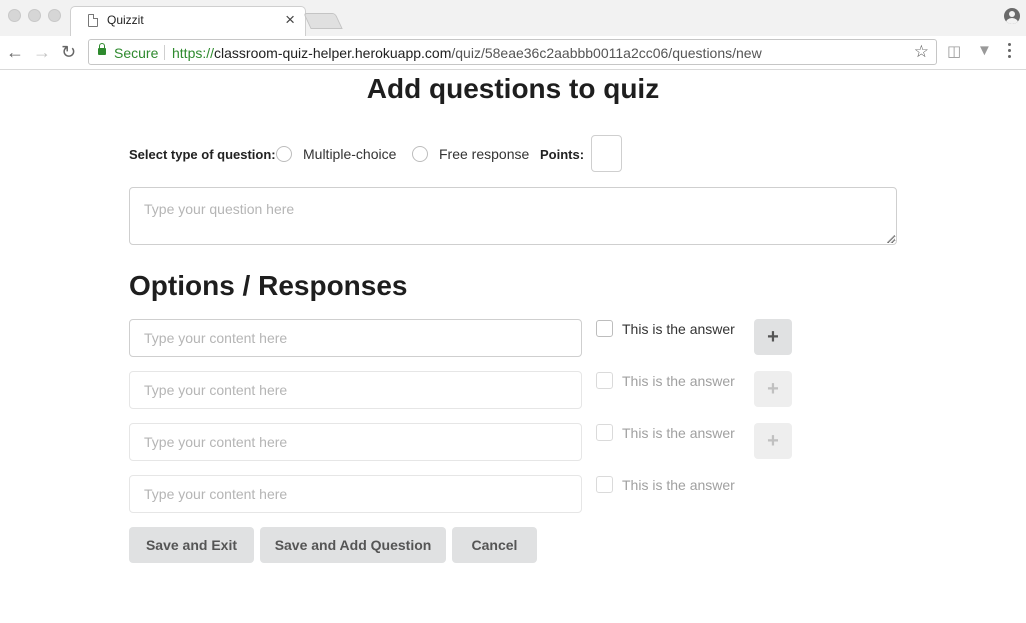 This screenshot has height=623, width=1026. I want to click on profile-icon, so click(1012, 16).